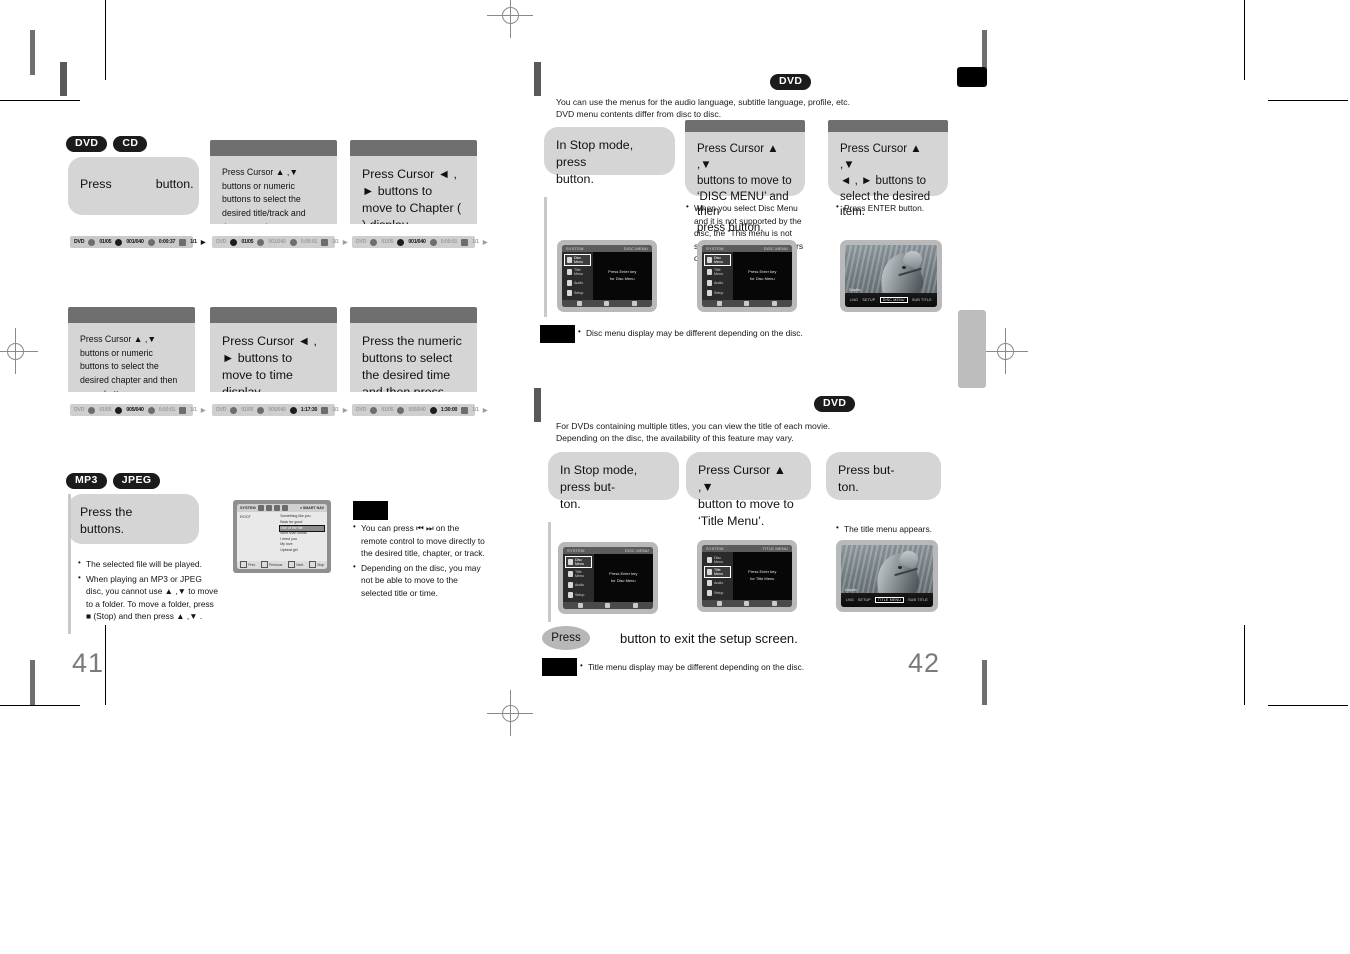 This screenshot has height=954, width=1350. Describe the element at coordinates (747, 549) in the screenshot. I see `osd-topbar: SYSTEM TITLE MENU` at that location.